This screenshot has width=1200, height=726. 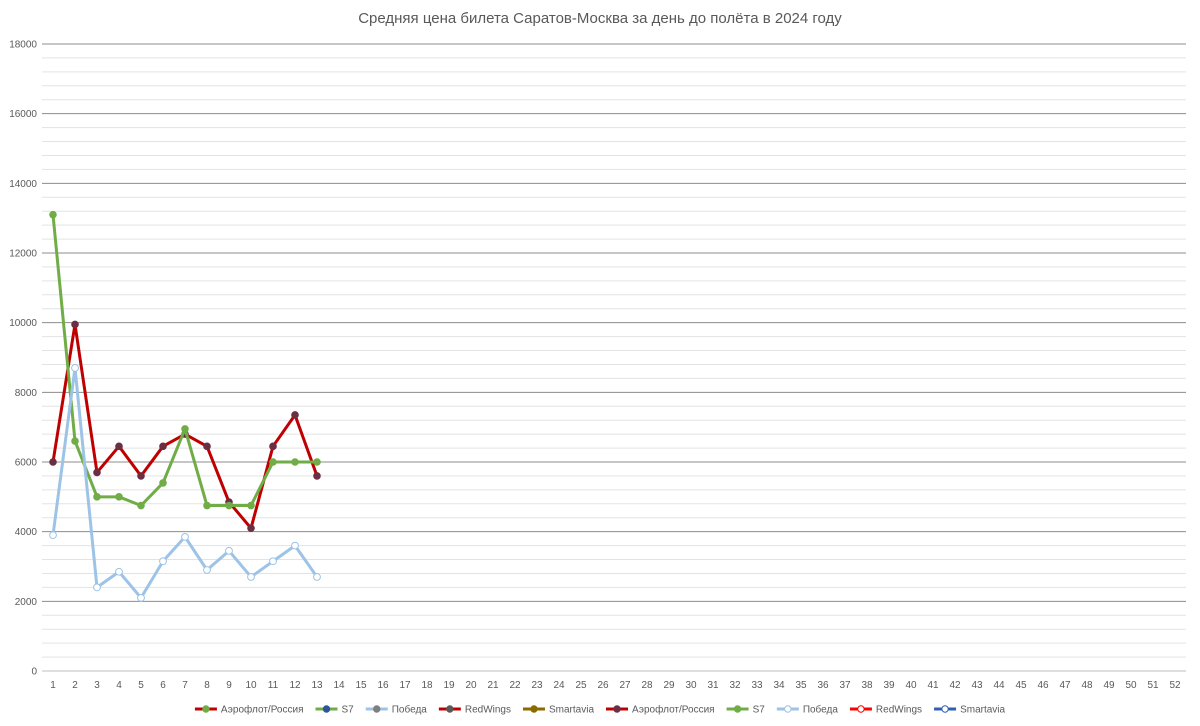 I want to click on x-tick-label: 36, so click(x=823, y=685).